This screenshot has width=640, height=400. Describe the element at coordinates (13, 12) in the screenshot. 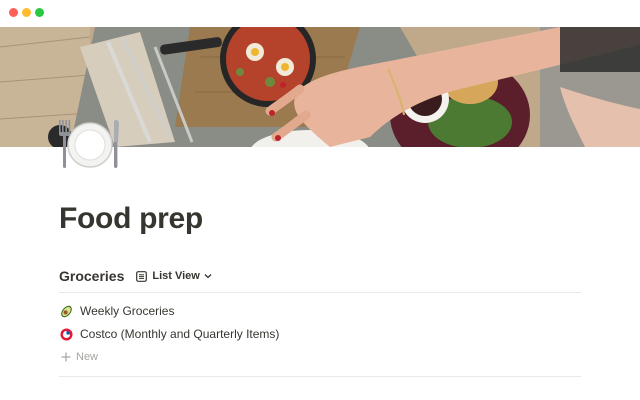

I see `close-window-button` at that location.